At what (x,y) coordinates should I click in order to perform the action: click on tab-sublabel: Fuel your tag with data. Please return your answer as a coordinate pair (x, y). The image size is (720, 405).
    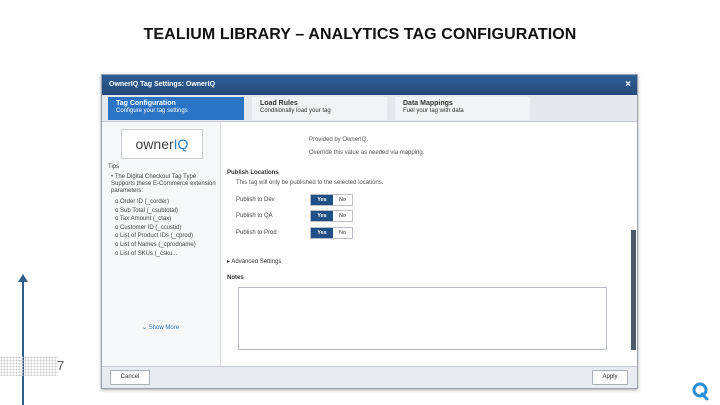
    Looking at the image, I should click on (433, 111).